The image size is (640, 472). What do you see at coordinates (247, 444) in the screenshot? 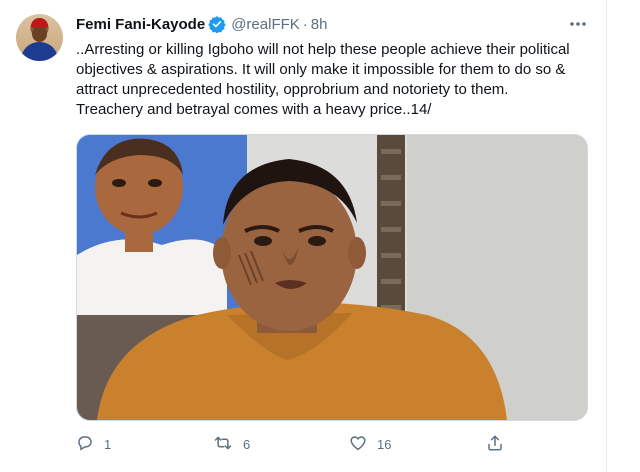
I see `retweet-count: 6` at bounding box center [247, 444].